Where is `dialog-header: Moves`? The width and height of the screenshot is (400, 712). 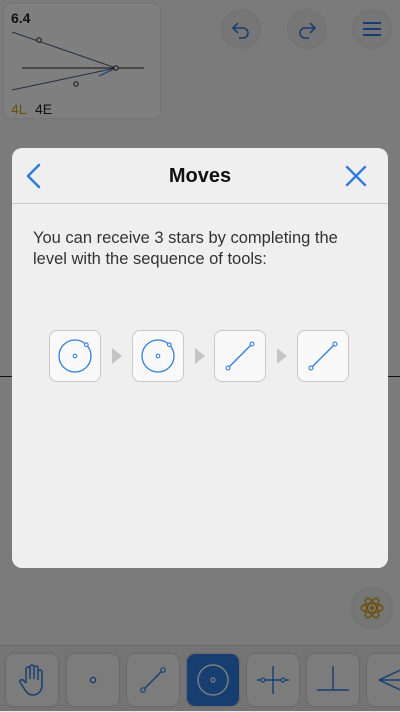 dialog-header: Moves is located at coordinates (200, 176).